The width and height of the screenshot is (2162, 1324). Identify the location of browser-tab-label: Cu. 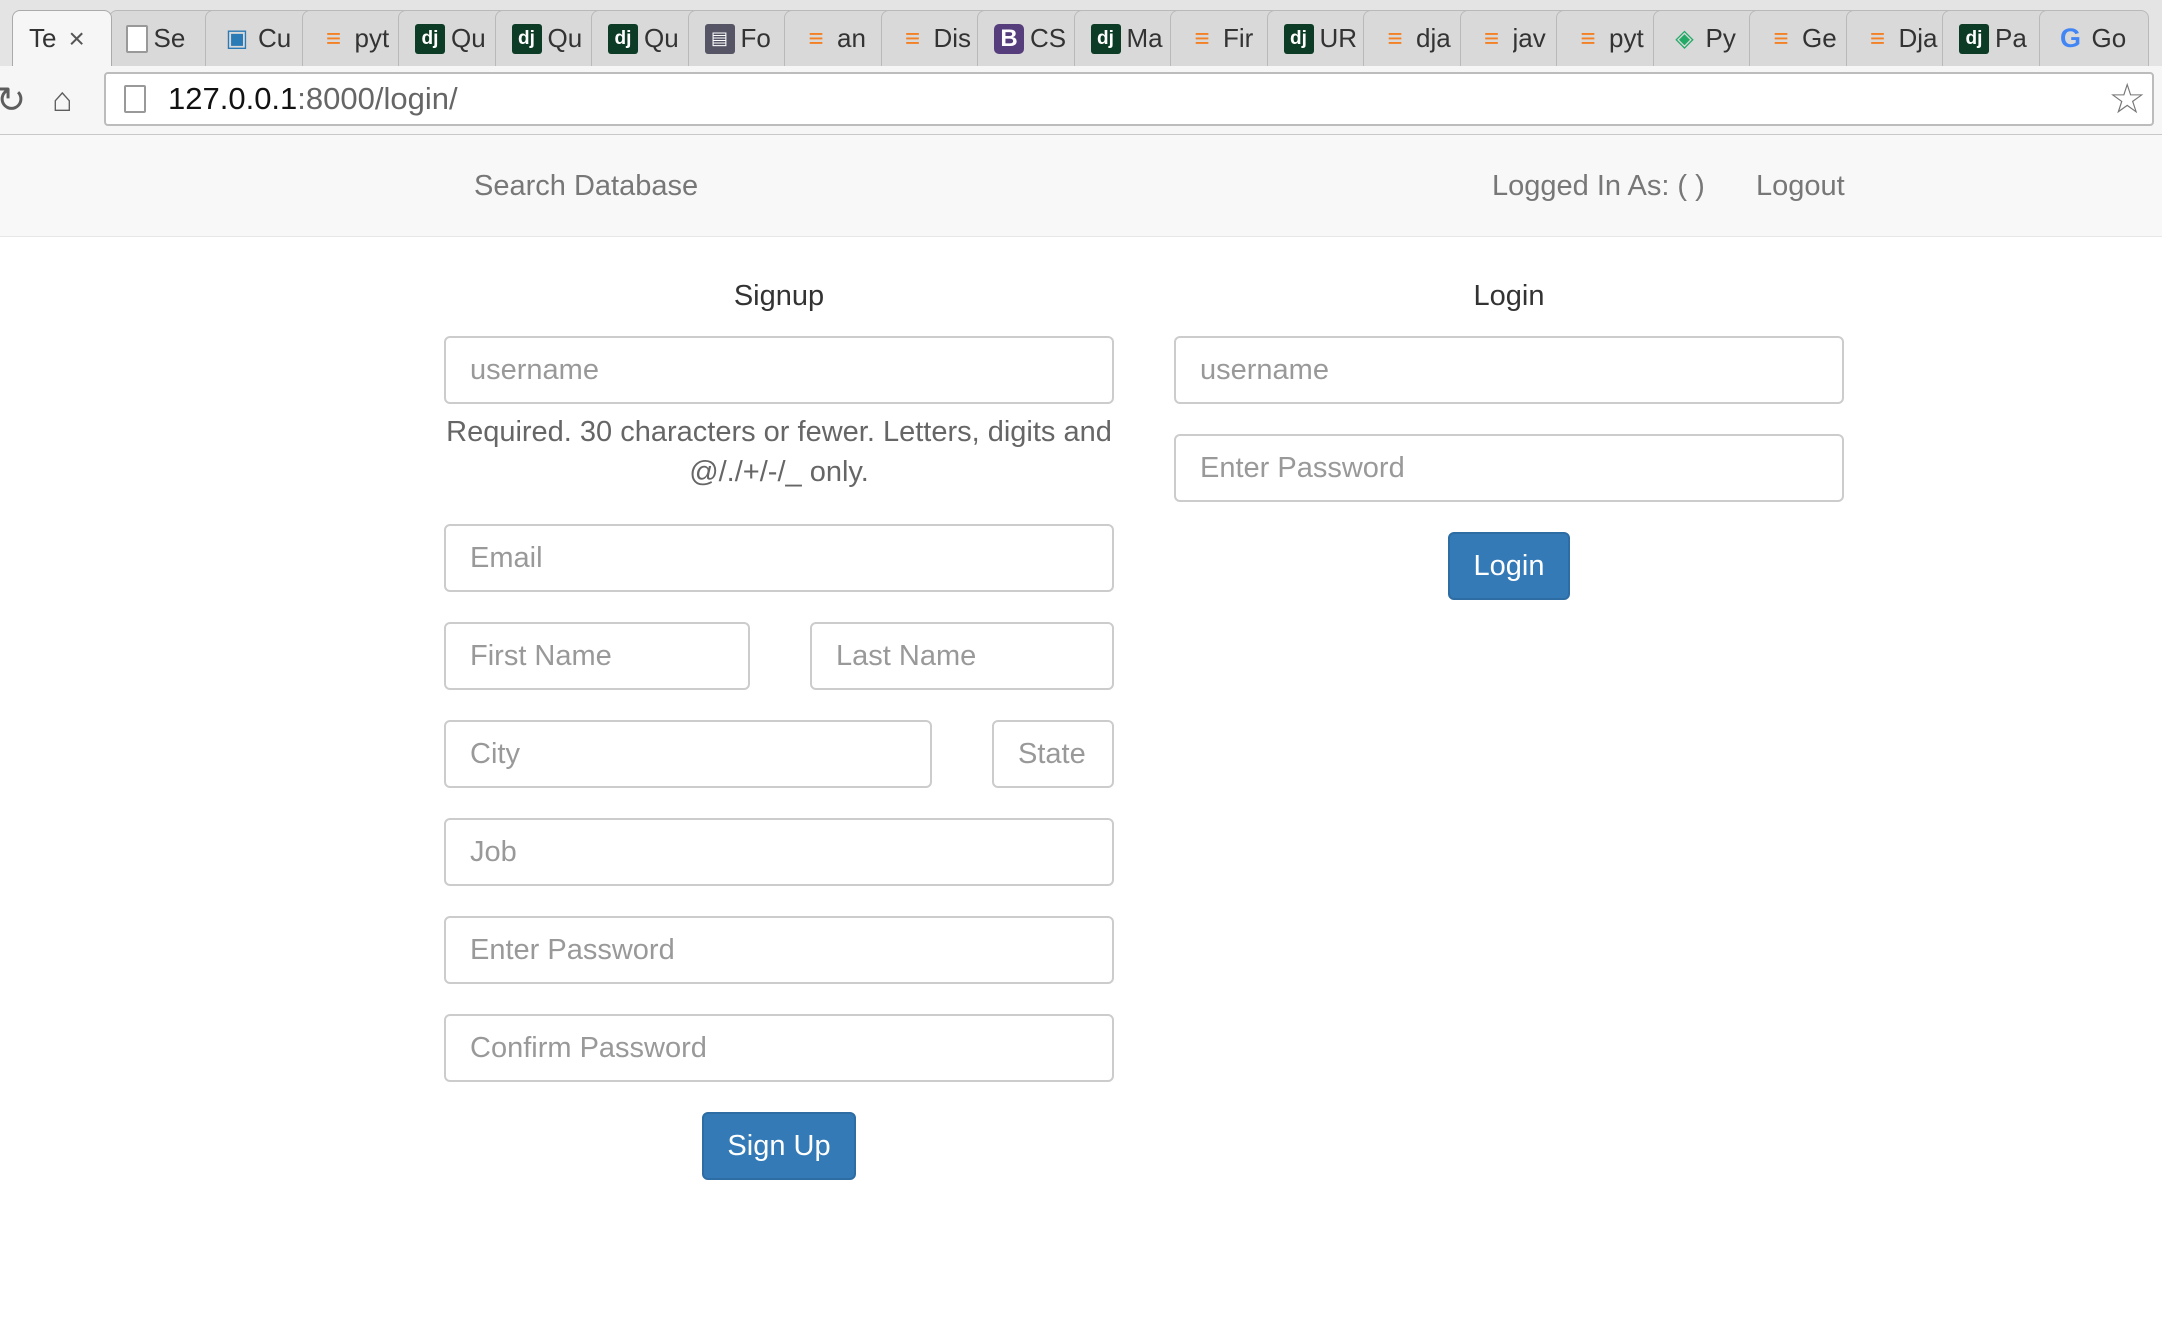
(275, 38).